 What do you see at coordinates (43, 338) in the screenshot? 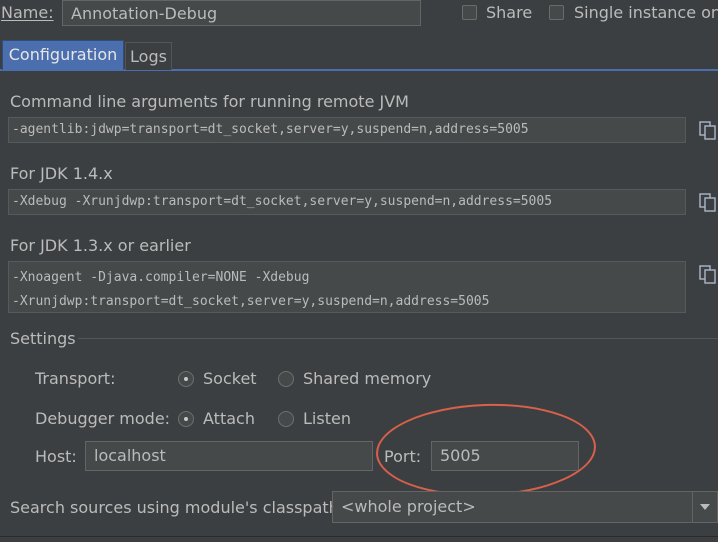
I see `settings-title: Settings` at bounding box center [43, 338].